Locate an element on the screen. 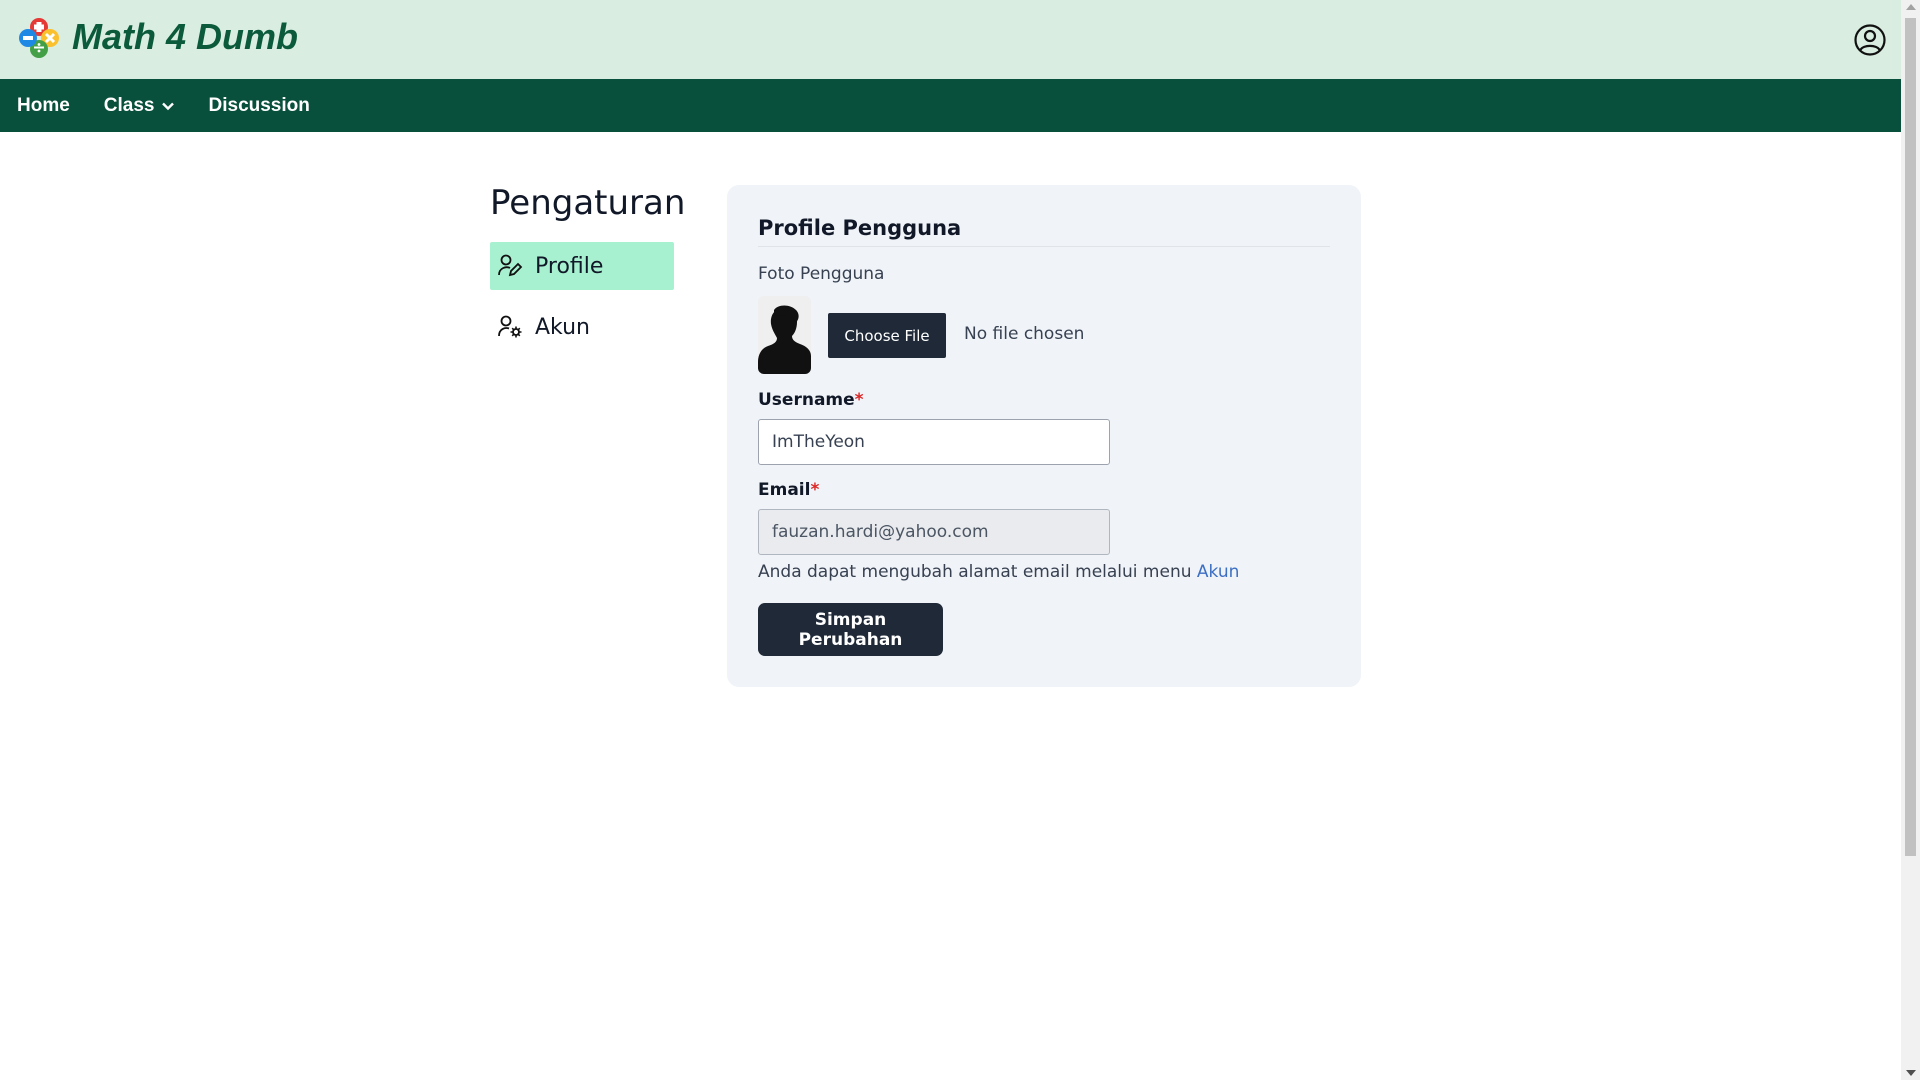  email-input is located at coordinates (934, 532).